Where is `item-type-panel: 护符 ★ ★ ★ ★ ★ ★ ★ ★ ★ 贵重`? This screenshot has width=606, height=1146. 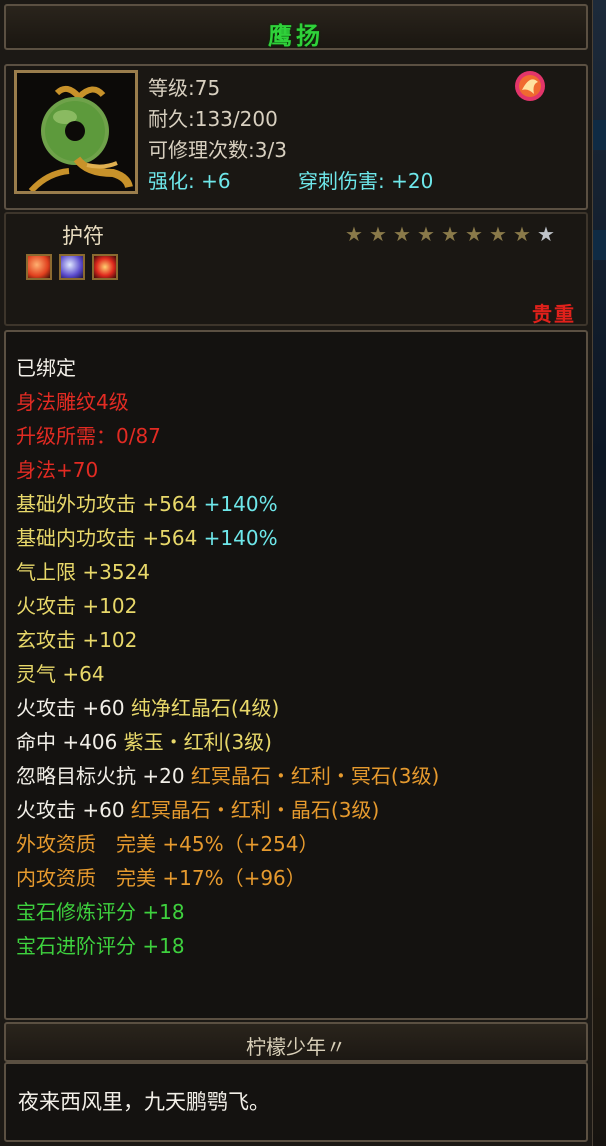
item-type-panel: 护符 ★ ★ ★ ★ ★ ★ ★ ★ ★ 贵重 is located at coordinates (296, 269).